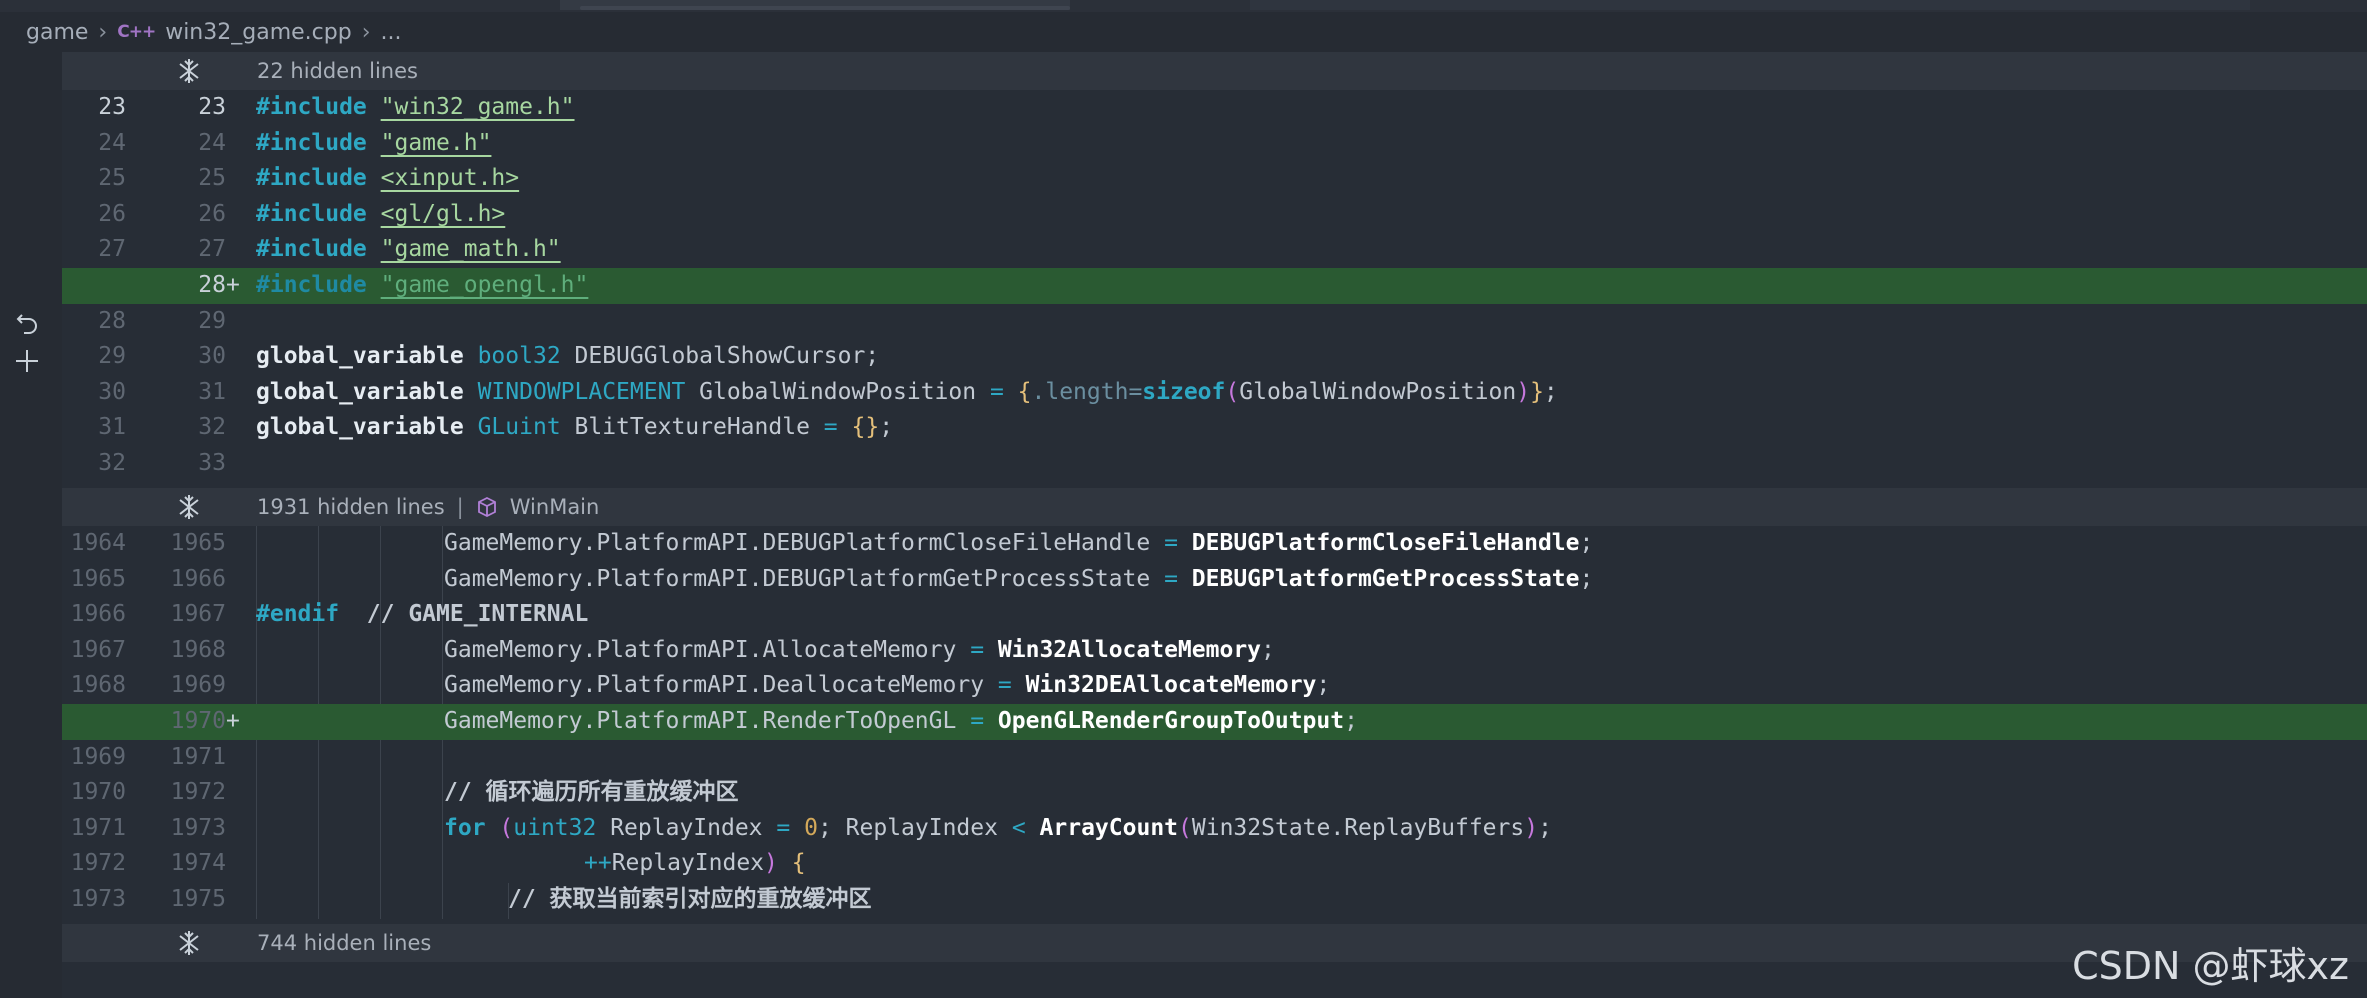 The width and height of the screenshot is (2367, 998). I want to click on diff-gutter, so click(31, 525).